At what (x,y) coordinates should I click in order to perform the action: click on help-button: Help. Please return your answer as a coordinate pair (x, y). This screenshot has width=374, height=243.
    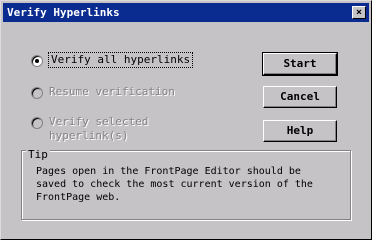
    Looking at the image, I should click on (300, 131).